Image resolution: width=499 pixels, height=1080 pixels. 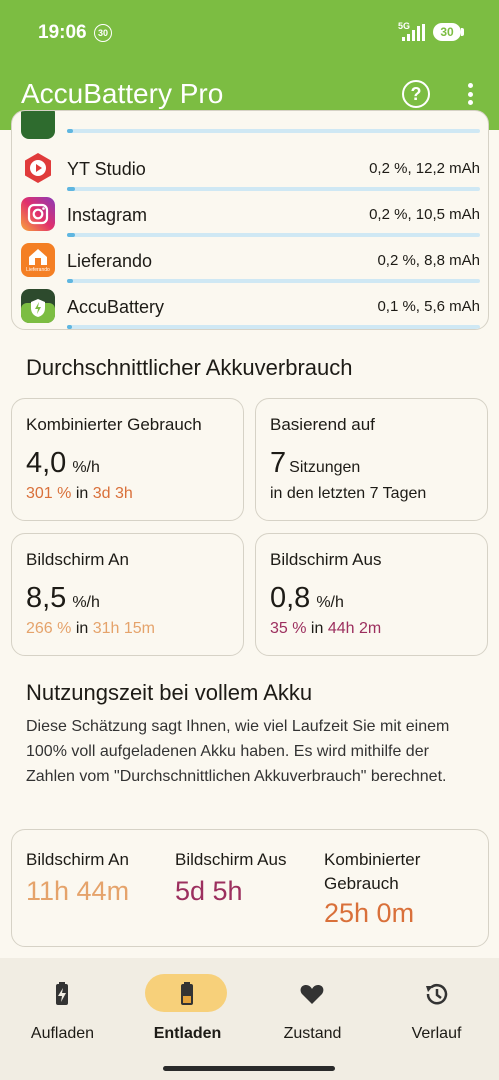 What do you see at coordinates (424, 168) in the screenshot?
I see `app-usage-value: 0,2 %, 12,2 mAh` at bounding box center [424, 168].